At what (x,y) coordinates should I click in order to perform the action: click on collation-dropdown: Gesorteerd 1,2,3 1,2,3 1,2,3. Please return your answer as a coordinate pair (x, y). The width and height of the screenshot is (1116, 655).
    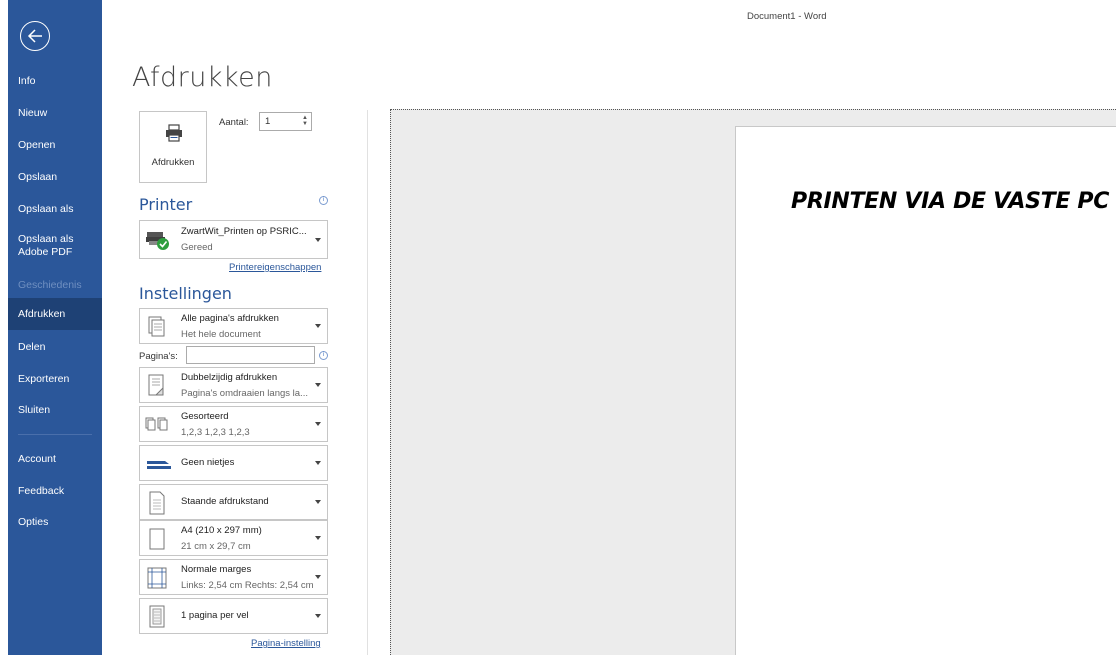
    Looking at the image, I should click on (233, 424).